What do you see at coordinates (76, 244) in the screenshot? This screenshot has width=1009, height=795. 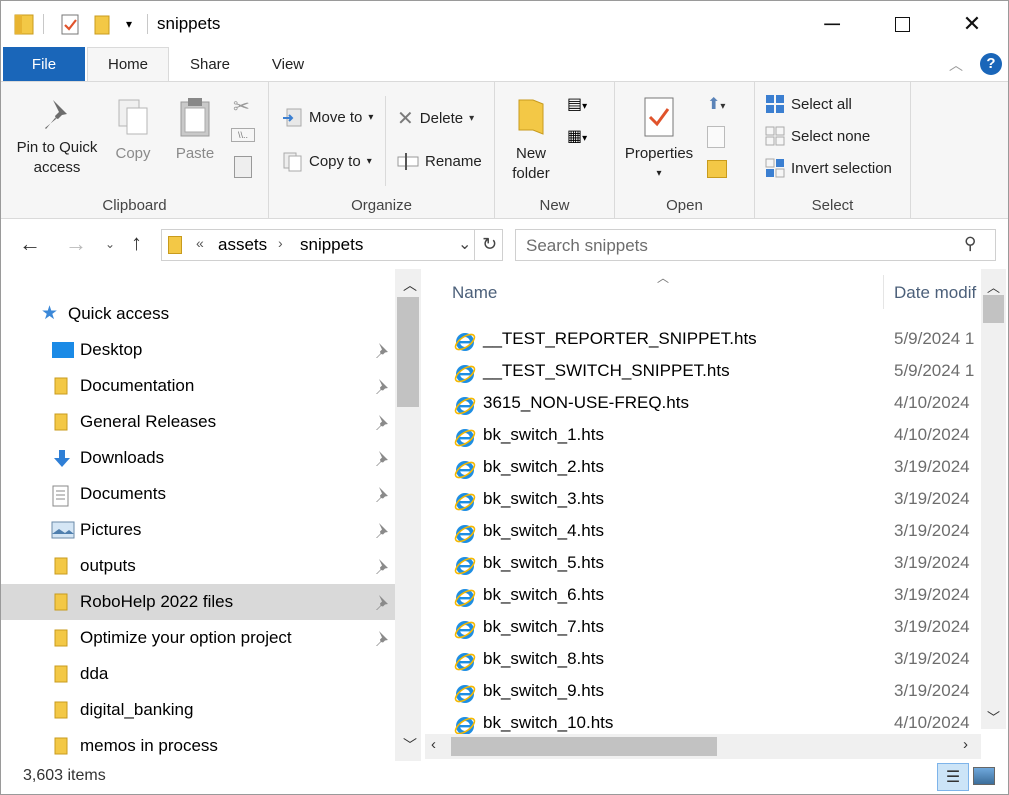 I see `forward-arrow-icon: →` at bounding box center [76, 244].